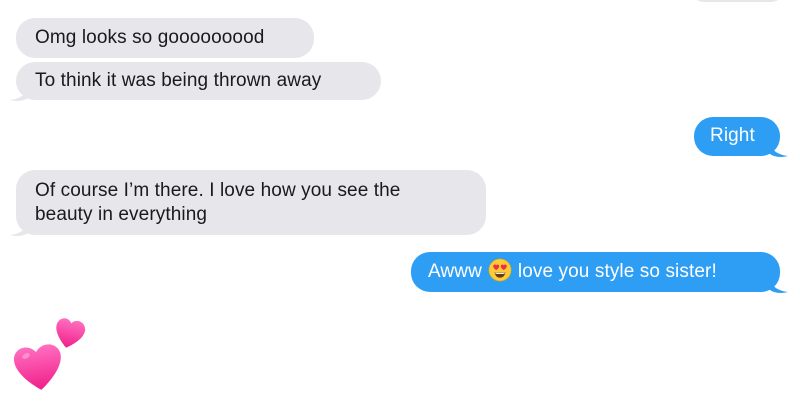  Describe the element at coordinates (51, 356) in the screenshot. I see `two-hearts-icon` at that location.